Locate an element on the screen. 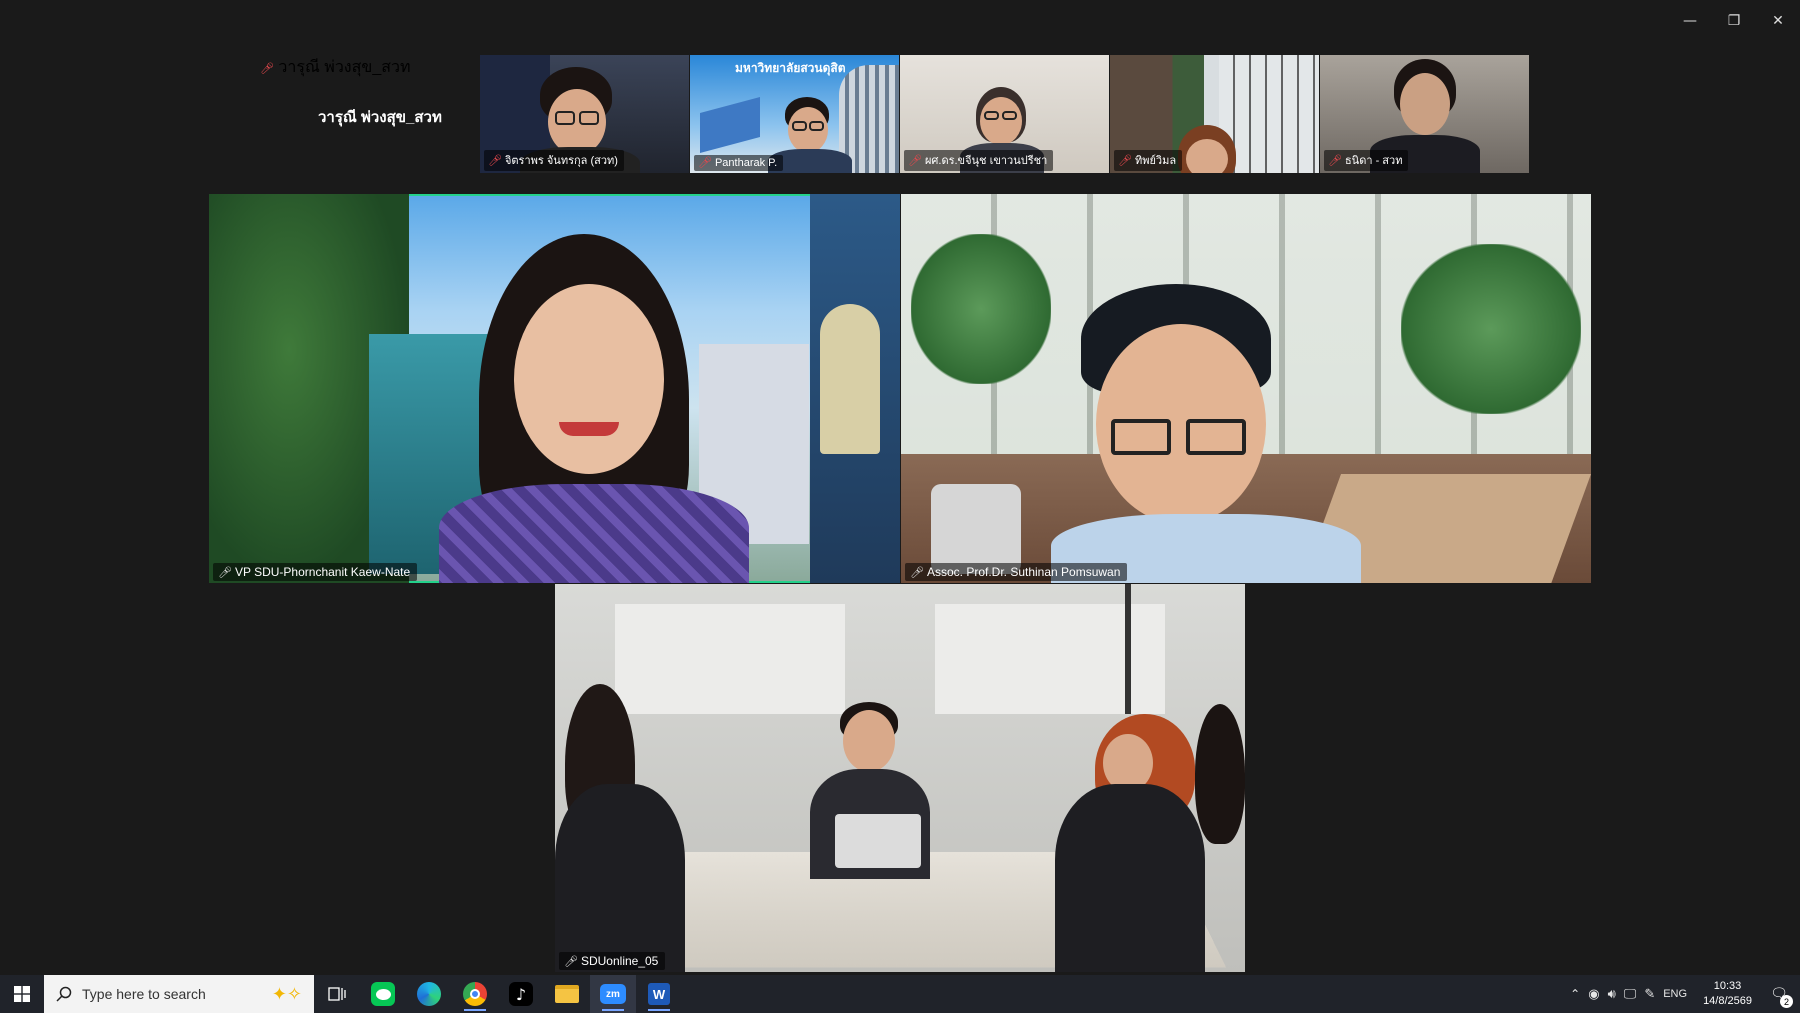 Image resolution: width=1800 pixels, height=1013 pixels. clock-date: 14/8/2569 is located at coordinates (1727, 1001).